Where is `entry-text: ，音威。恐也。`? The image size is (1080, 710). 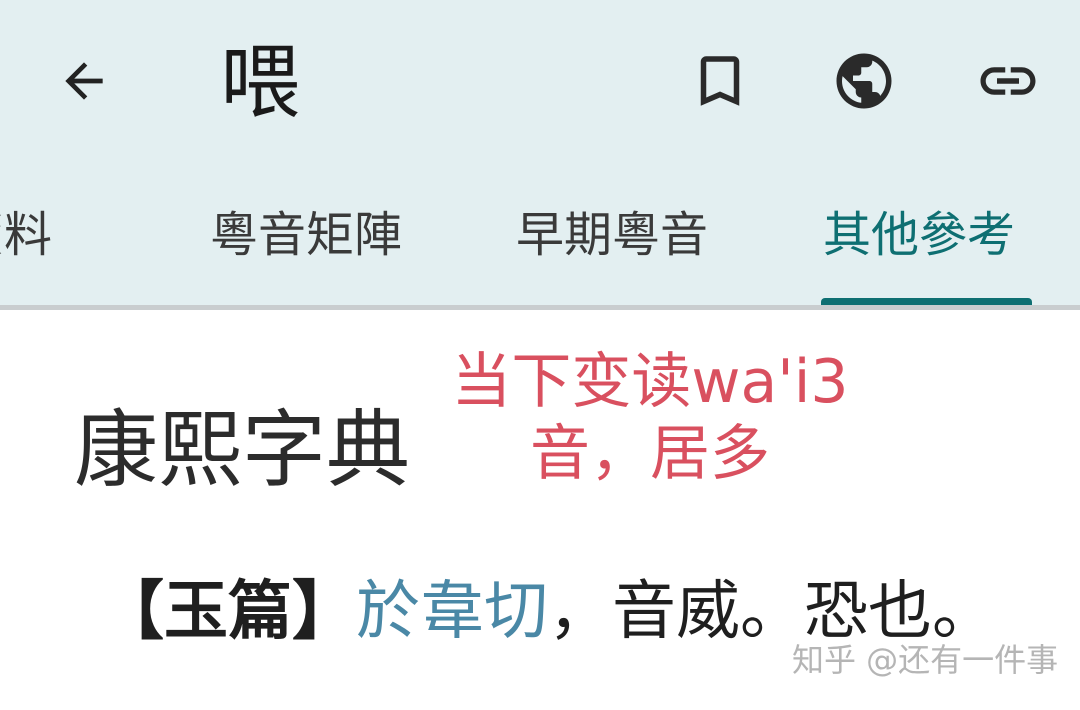 entry-text: ，音威。恐也。 is located at coordinates (772, 612).